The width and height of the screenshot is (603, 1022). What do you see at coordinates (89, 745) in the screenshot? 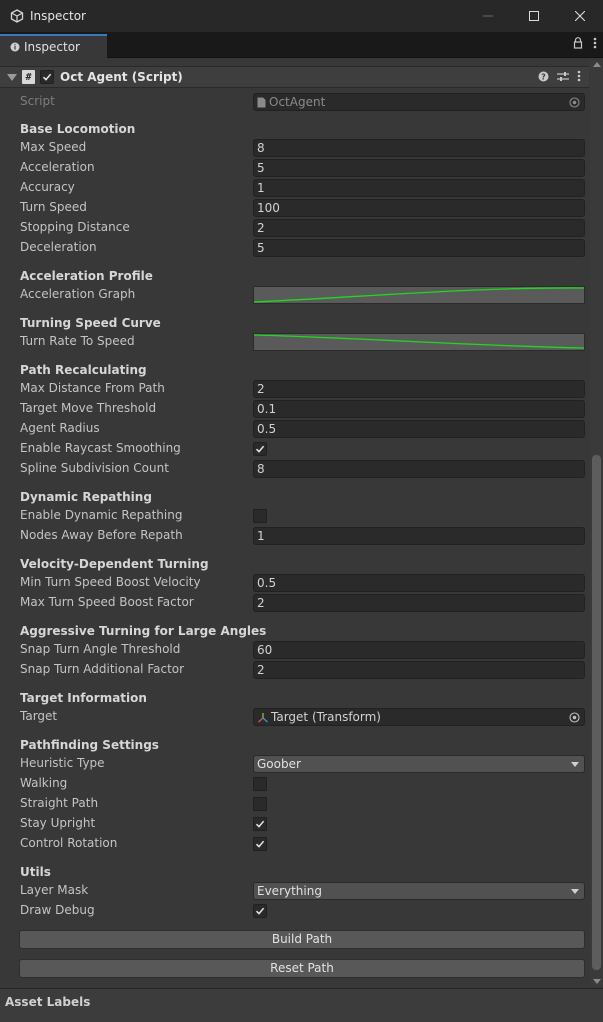
I see `section-pathfinding-settings: Pathfinding Settings` at bounding box center [89, 745].